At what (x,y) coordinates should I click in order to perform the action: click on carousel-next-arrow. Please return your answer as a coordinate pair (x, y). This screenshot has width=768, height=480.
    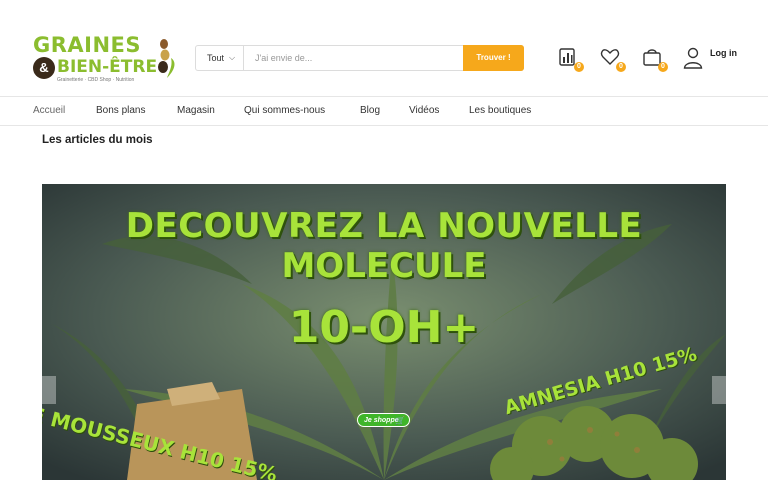
    Looking at the image, I should click on (719, 390).